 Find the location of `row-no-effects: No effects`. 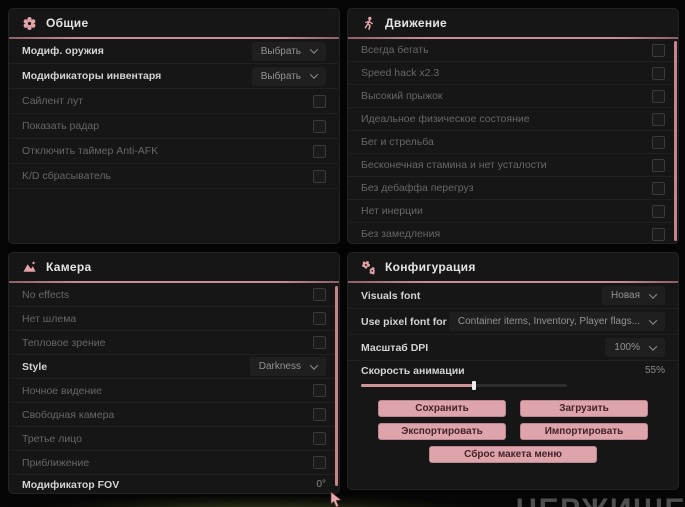

row-no-effects: No effects is located at coordinates (174, 295).